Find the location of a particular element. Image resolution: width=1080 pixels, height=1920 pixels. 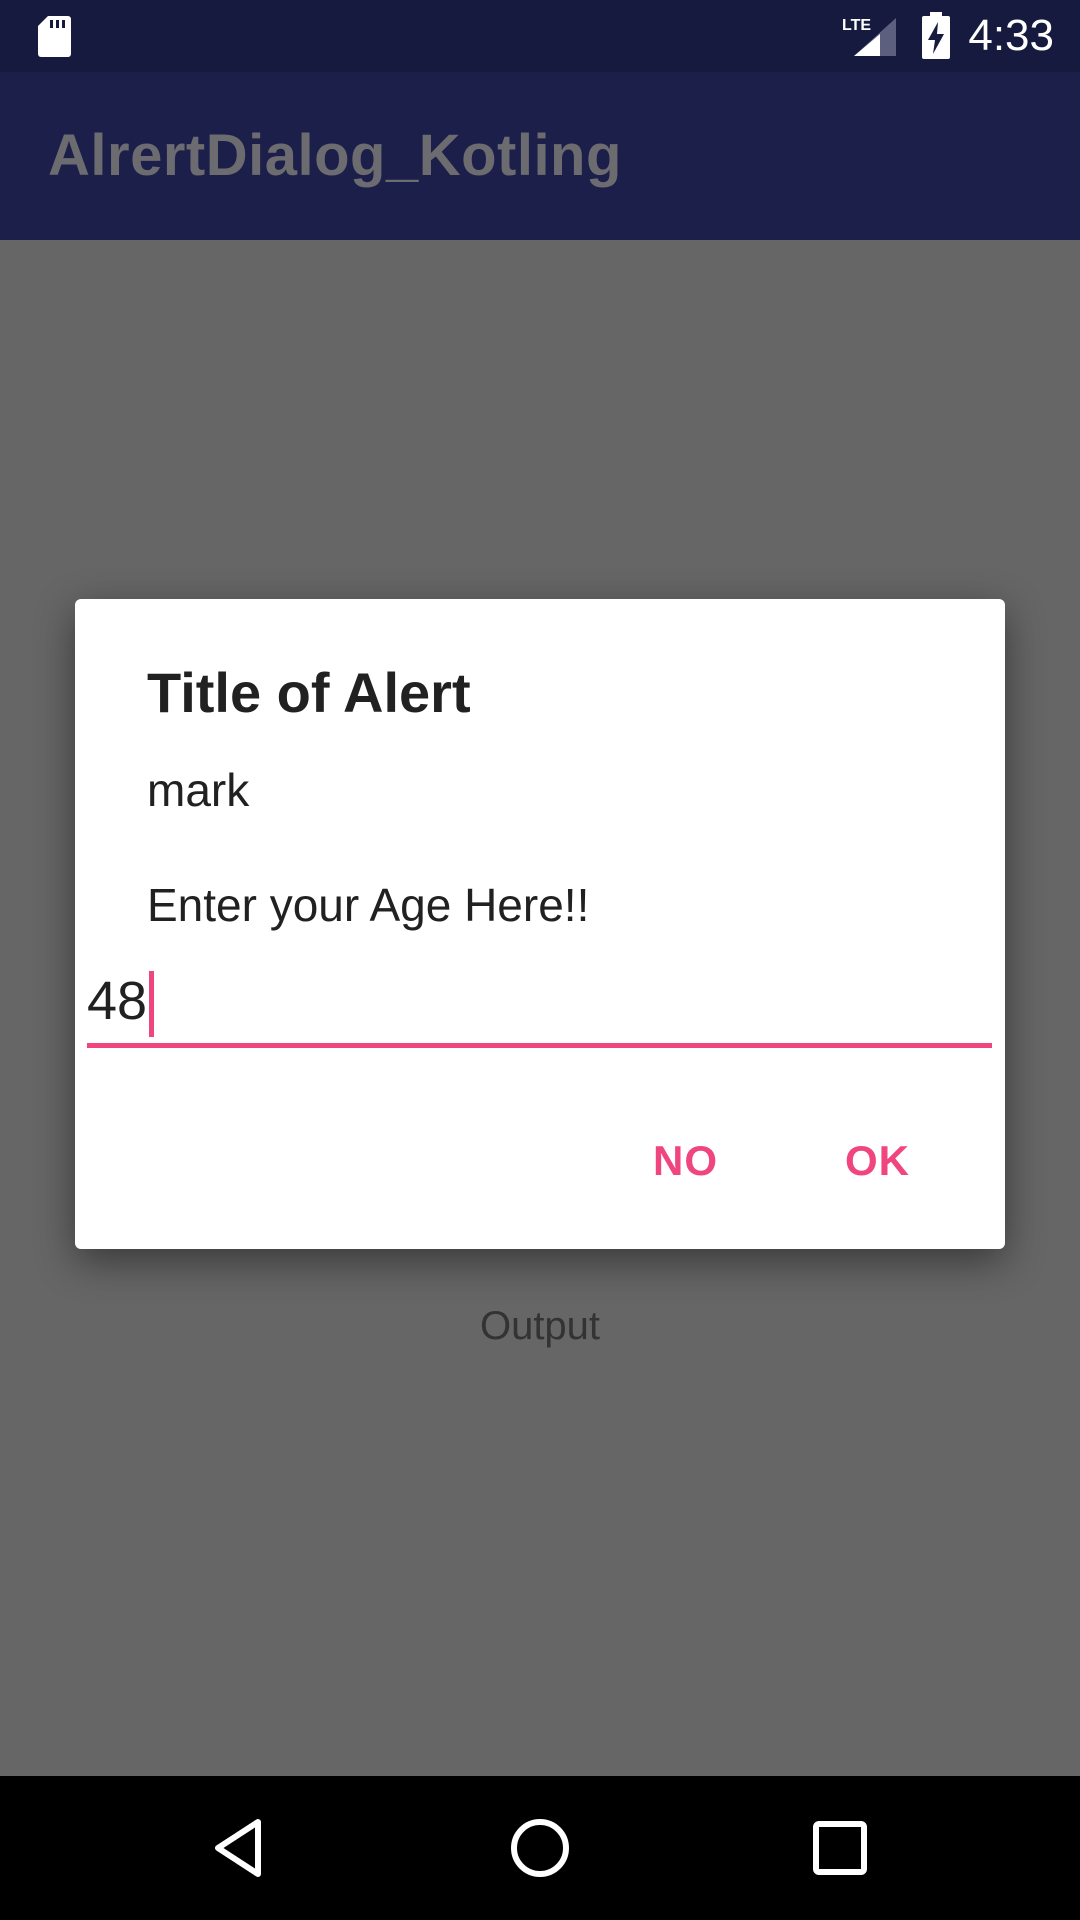

dialog-message: mark is located at coordinates (198, 790).